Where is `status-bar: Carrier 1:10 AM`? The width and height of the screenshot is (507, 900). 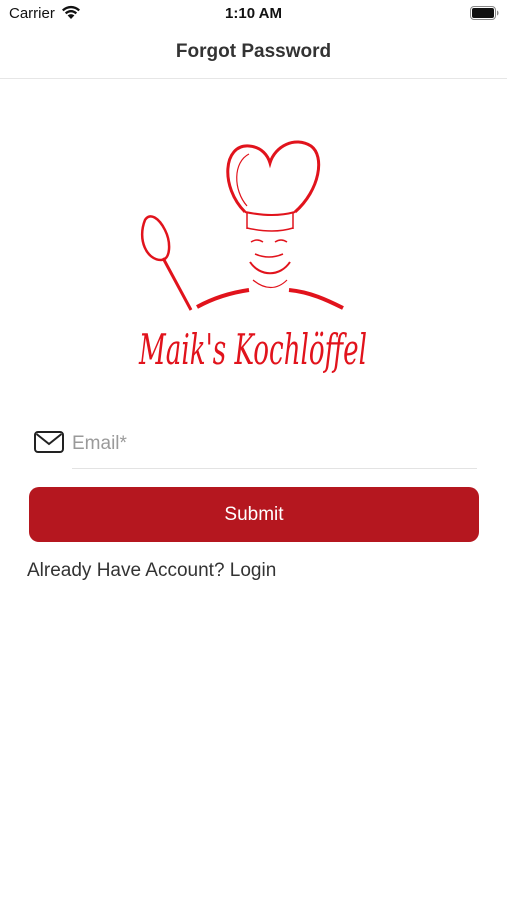 status-bar: Carrier 1:10 AM is located at coordinates (253, 14).